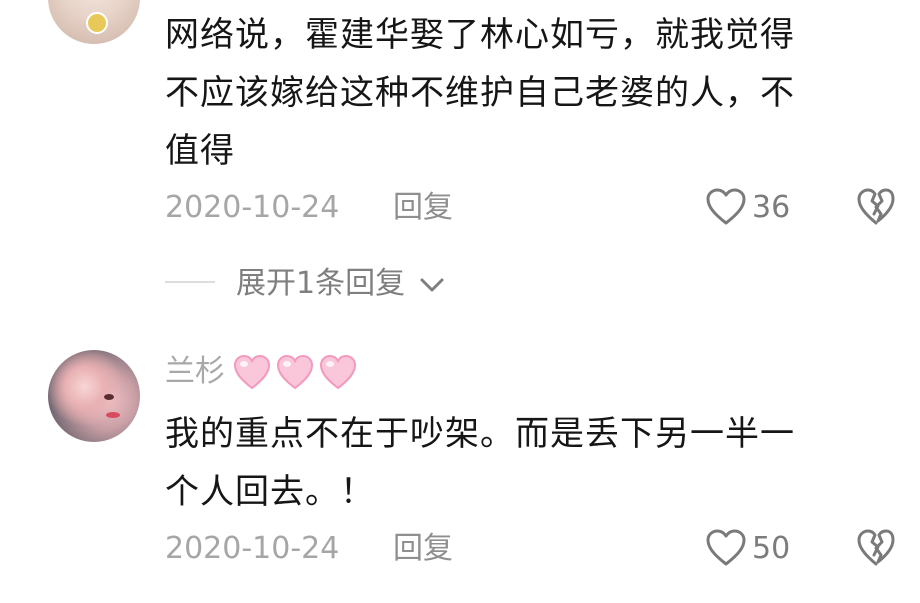 This screenshot has width=920, height=603. What do you see at coordinates (480, 434) in the screenshot?
I see `comment-text-line: 我的重点不在于吵架。而是丢下另一半一` at bounding box center [480, 434].